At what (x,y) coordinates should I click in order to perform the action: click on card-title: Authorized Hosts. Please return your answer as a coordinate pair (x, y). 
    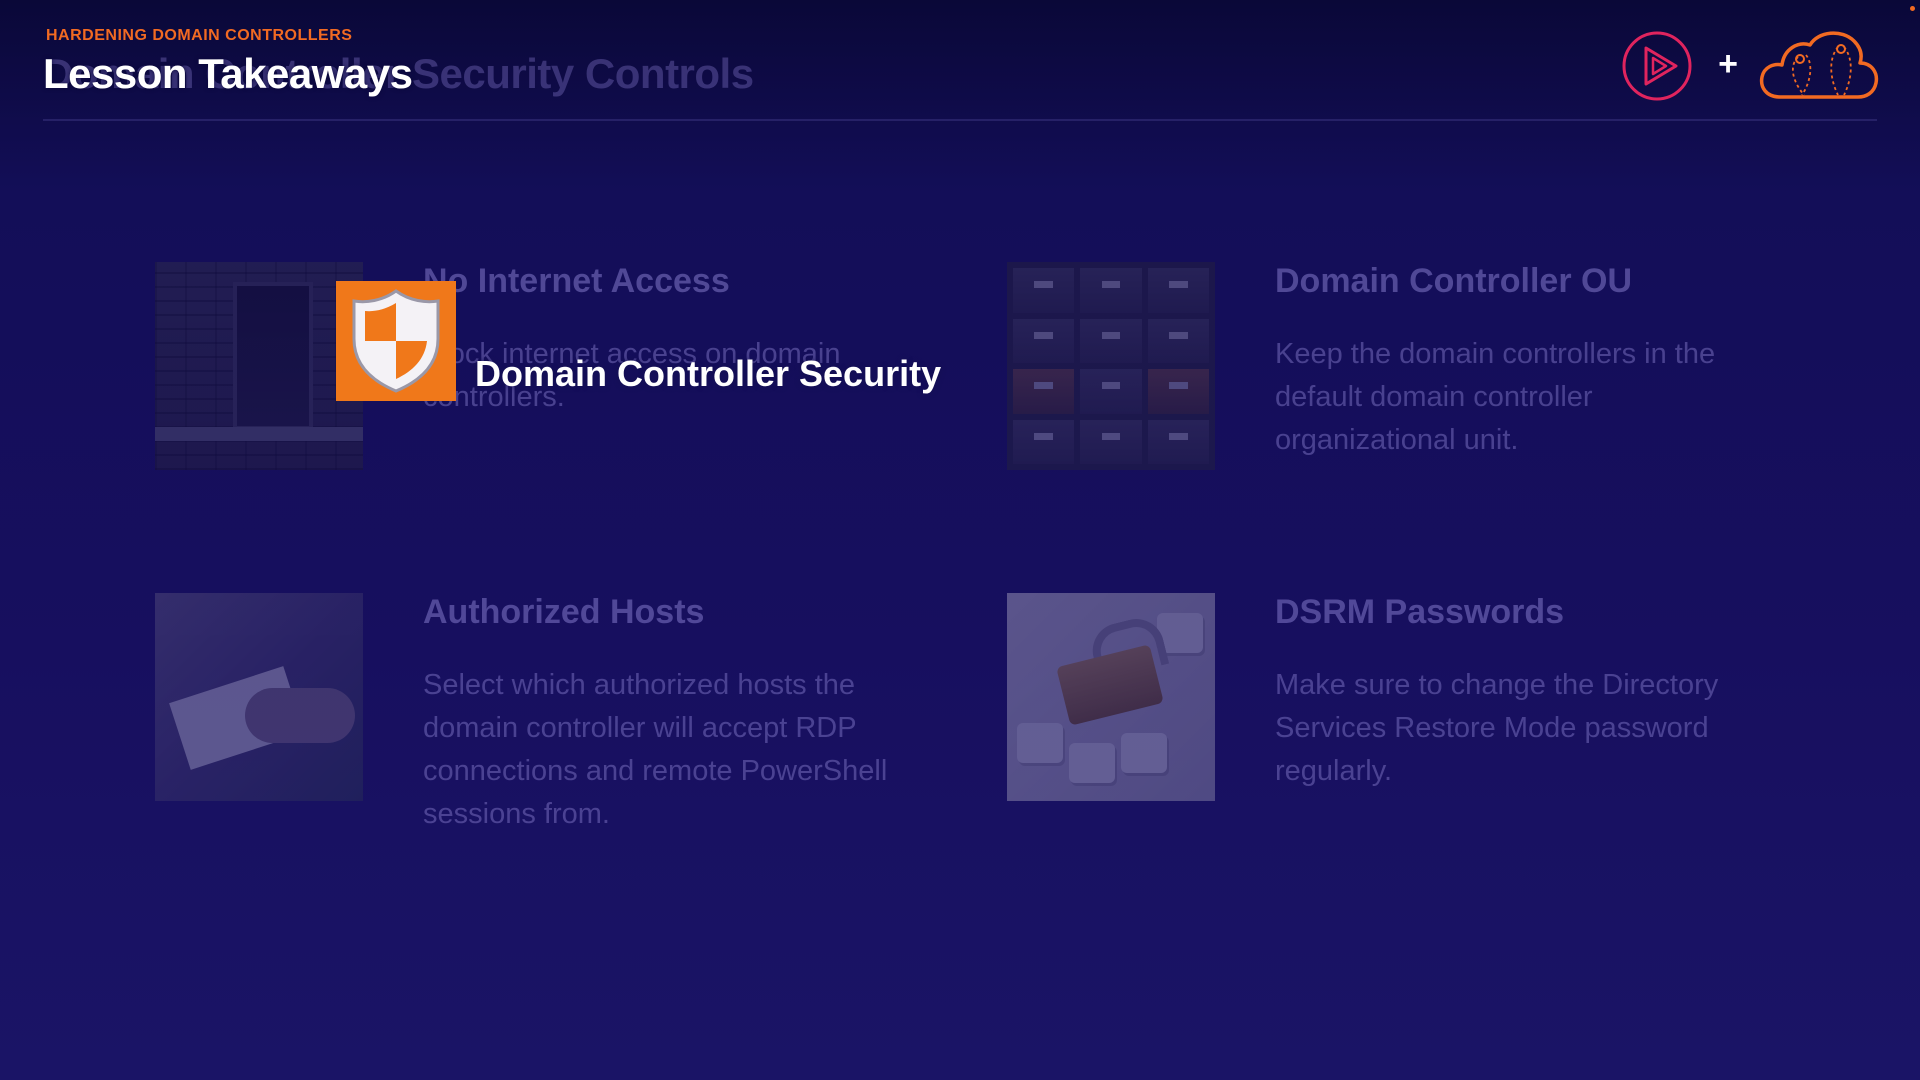
    Looking at the image, I should click on (564, 612).